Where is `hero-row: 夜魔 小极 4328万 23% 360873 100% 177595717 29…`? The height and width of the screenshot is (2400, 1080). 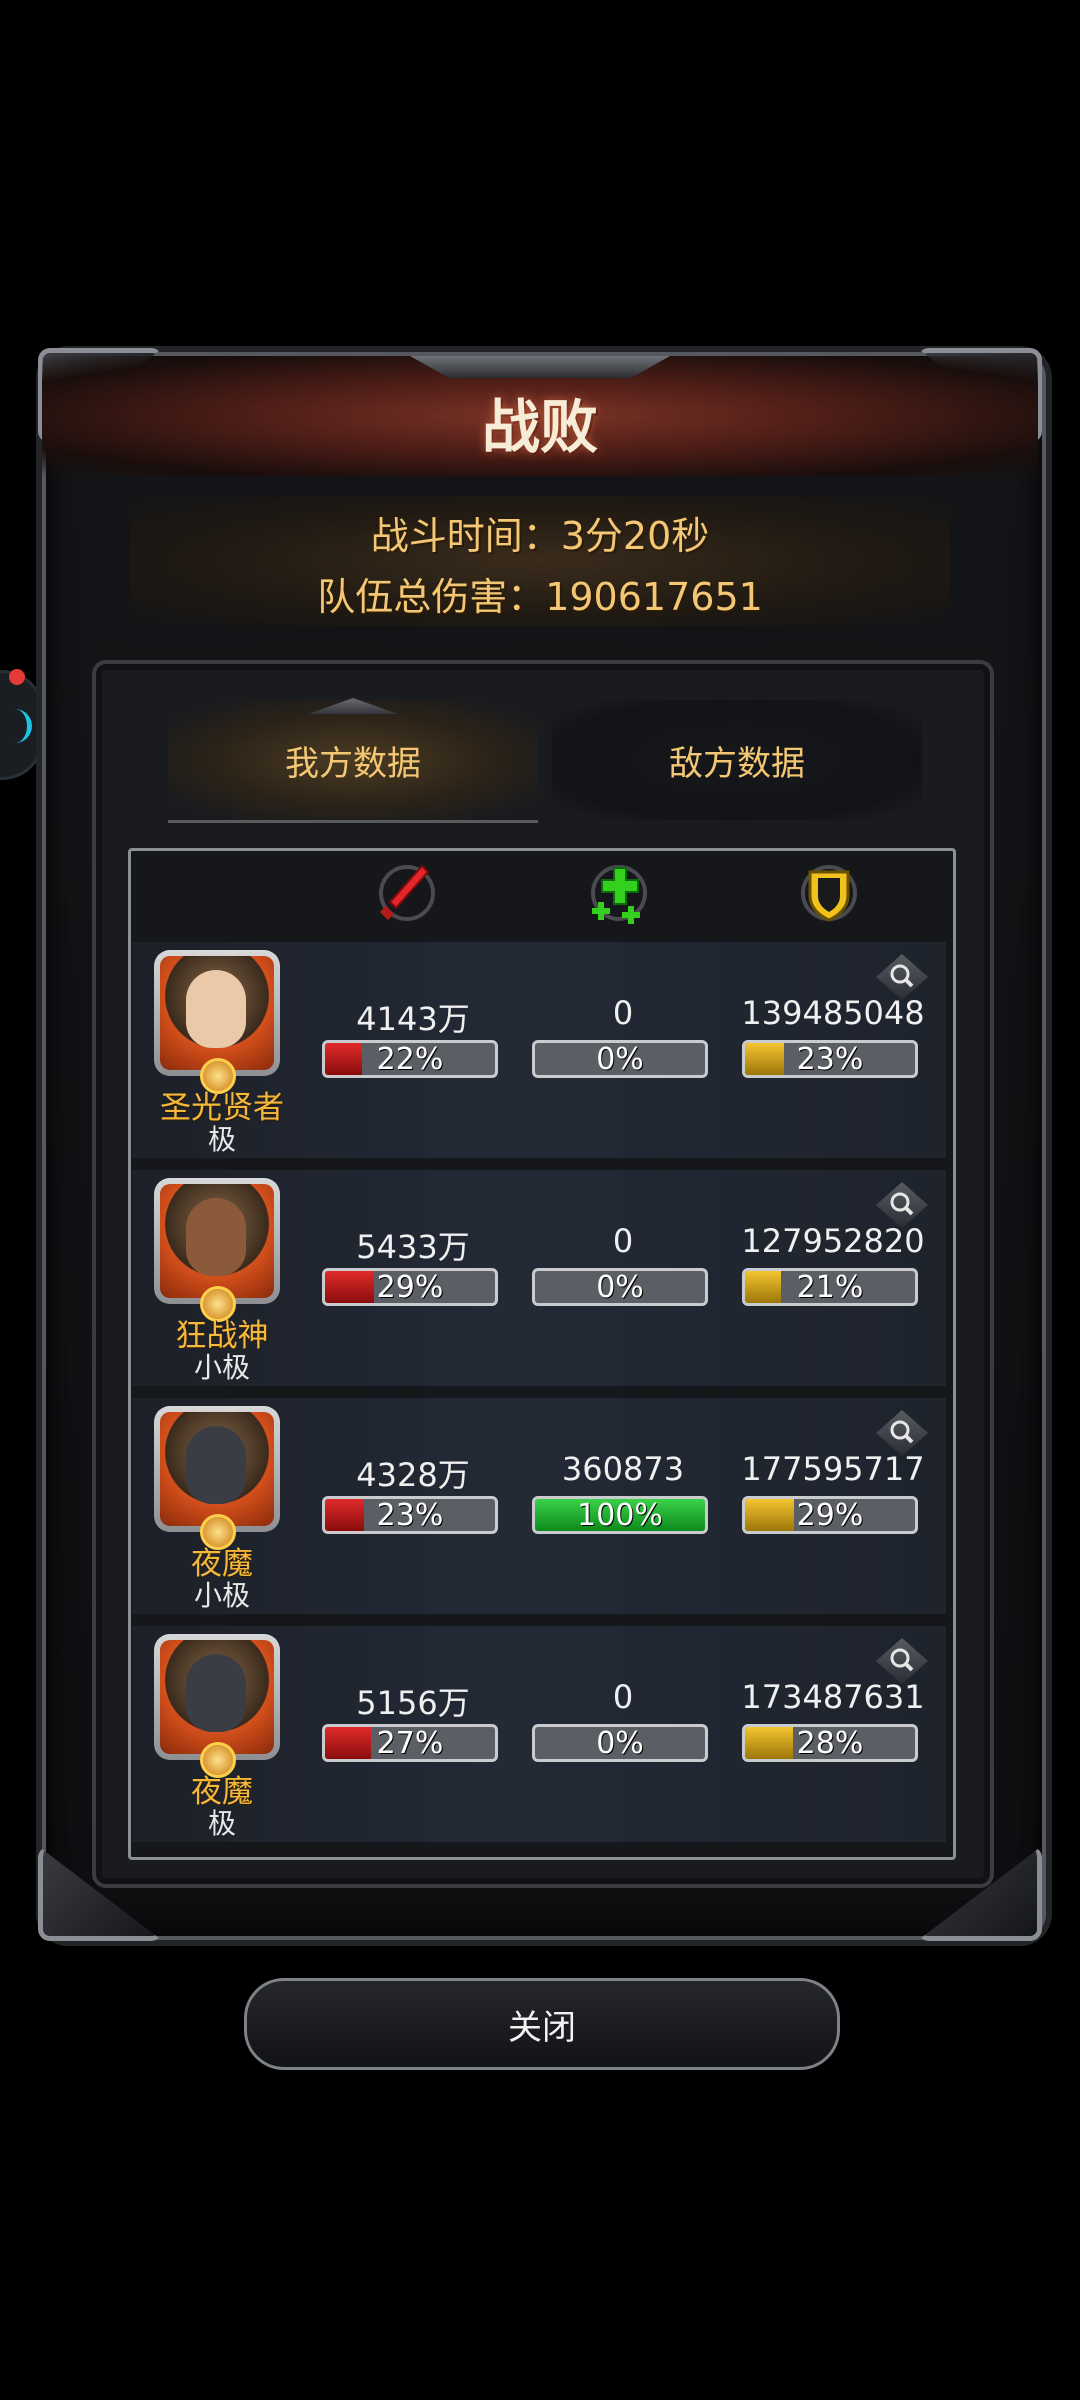
hero-row: 夜魔 小极 4328万 23% 360873 100% 177595717 29… is located at coordinates (539, 1506).